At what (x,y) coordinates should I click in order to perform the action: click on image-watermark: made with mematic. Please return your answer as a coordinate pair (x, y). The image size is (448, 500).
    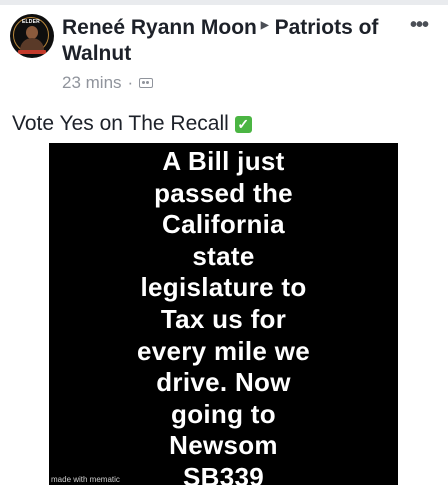
    Looking at the image, I should click on (85, 479).